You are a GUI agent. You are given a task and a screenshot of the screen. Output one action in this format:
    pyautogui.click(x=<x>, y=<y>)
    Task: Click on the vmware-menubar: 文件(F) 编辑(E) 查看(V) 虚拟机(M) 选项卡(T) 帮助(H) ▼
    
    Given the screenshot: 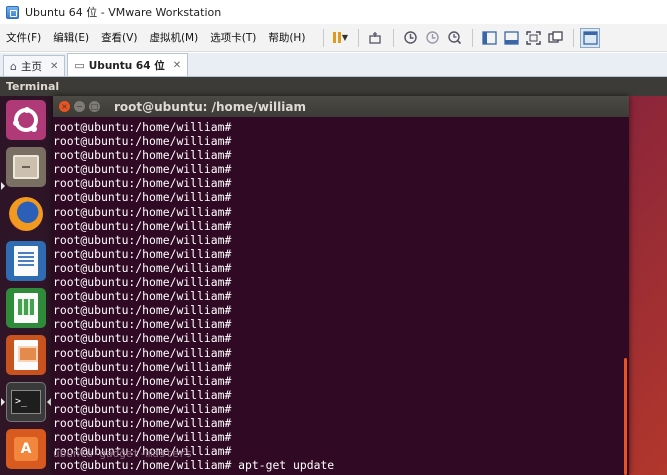 What is the action you would take?
    pyautogui.click(x=333, y=38)
    